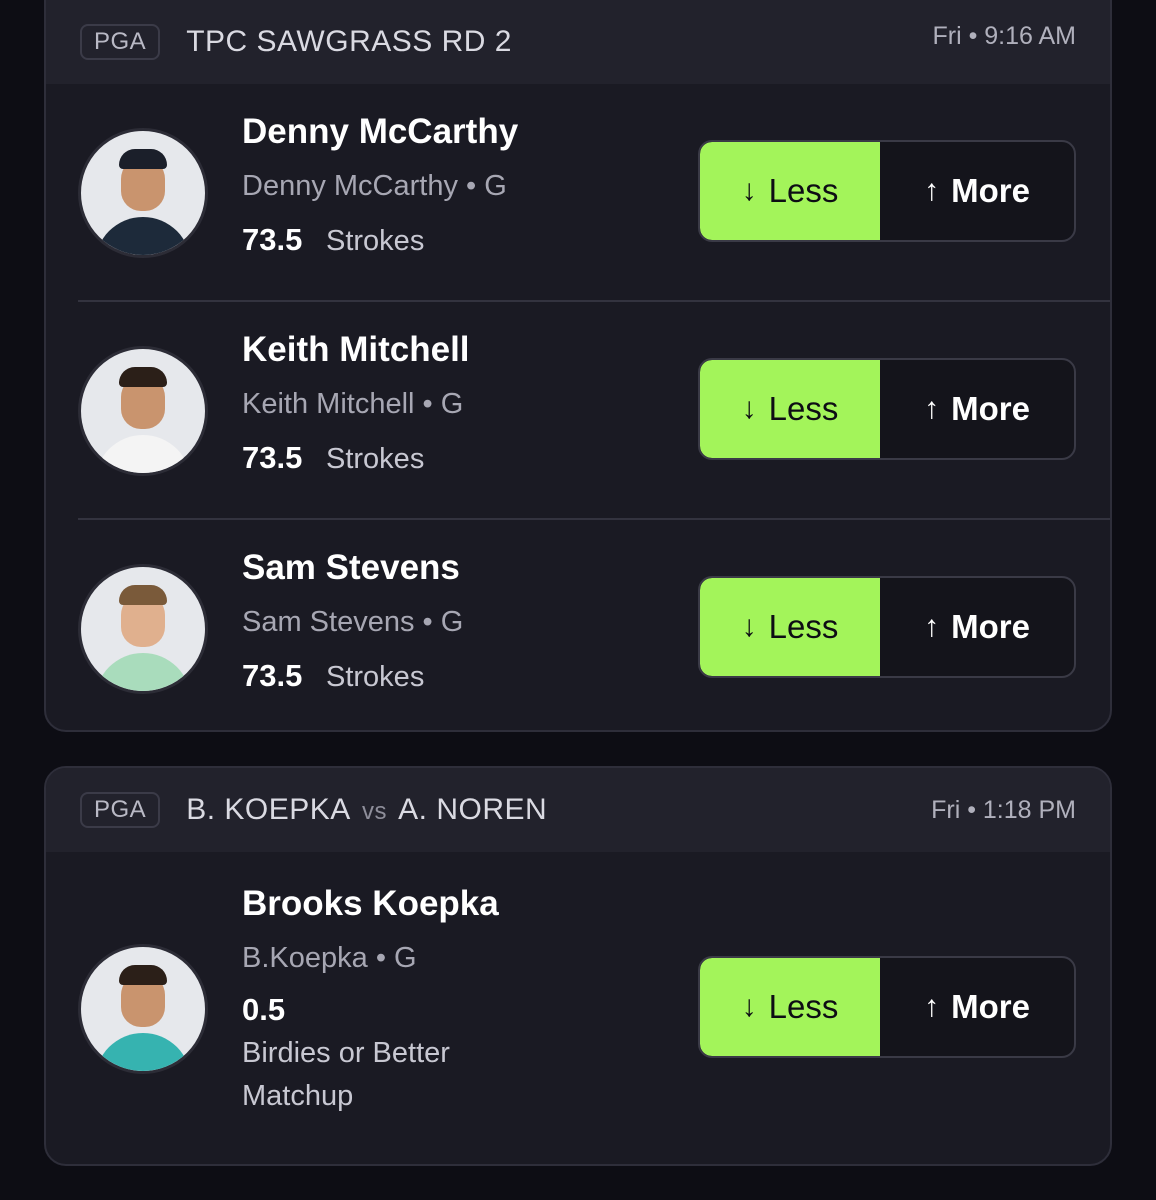  Describe the element at coordinates (578, 42) in the screenshot. I see `card-header: PGA TPC SAWGRASS RD 2 Fri • 9:16 AM` at that location.